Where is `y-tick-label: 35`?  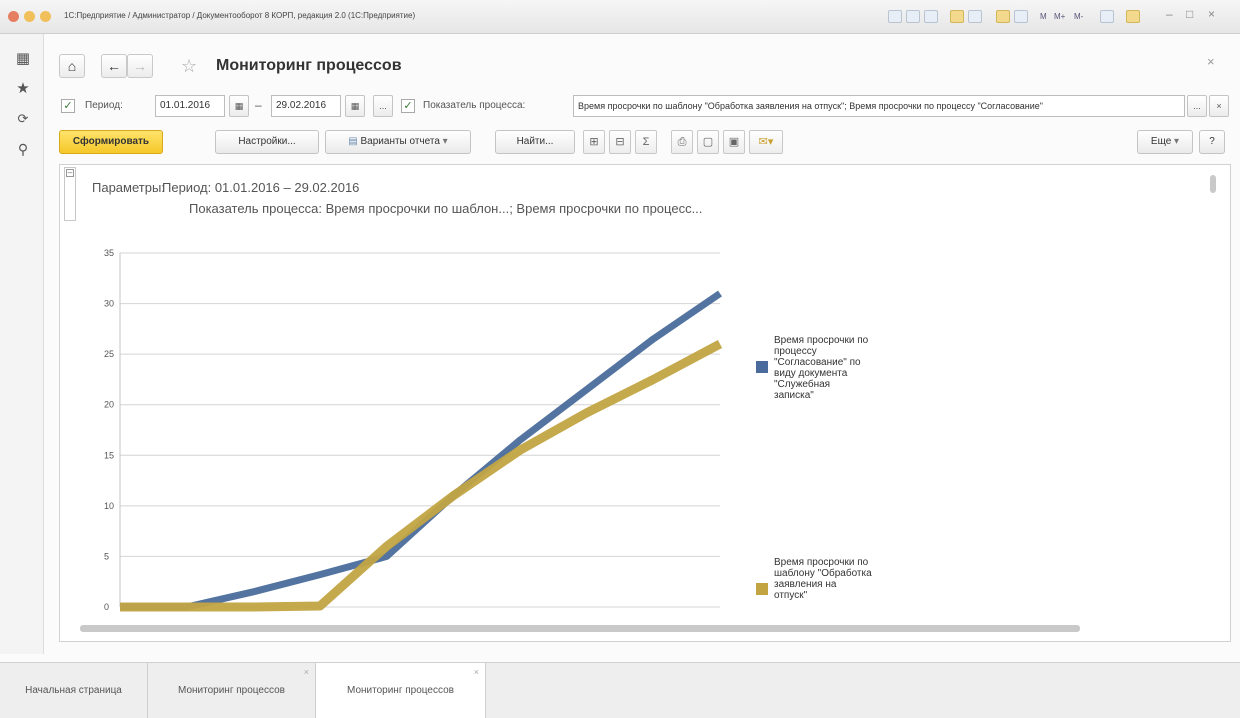 y-tick-label: 35 is located at coordinates (109, 253).